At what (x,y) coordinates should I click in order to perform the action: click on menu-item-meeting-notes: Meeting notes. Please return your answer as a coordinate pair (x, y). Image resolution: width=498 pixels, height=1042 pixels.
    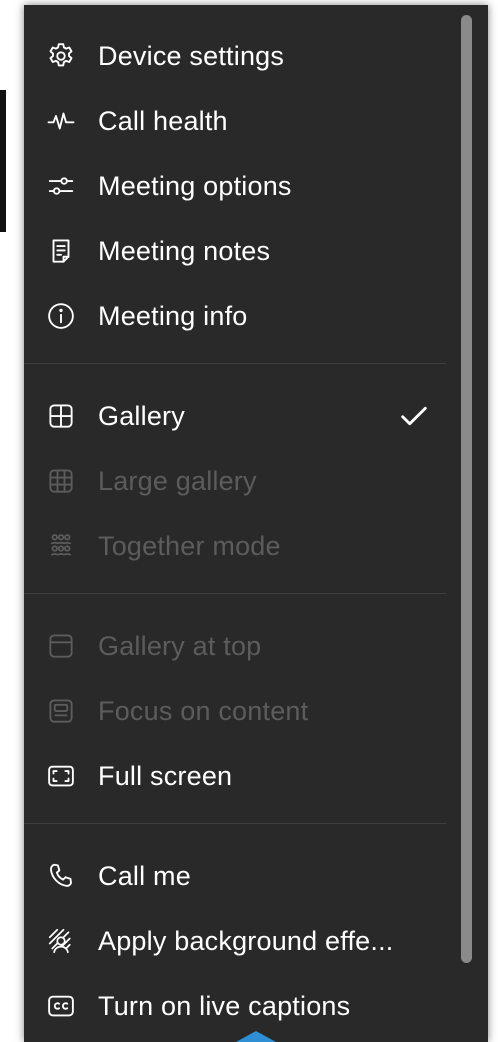
    Looking at the image, I should click on (234, 251).